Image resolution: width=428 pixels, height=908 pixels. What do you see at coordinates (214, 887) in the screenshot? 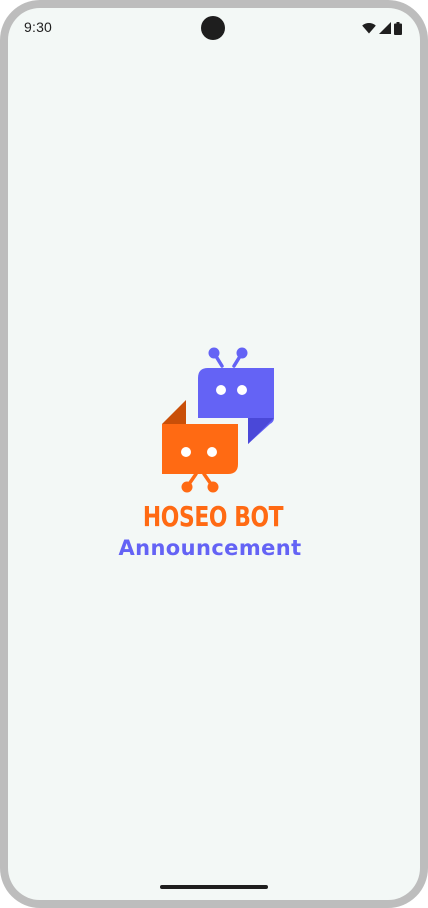
I see `home-indicator` at bounding box center [214, 887].